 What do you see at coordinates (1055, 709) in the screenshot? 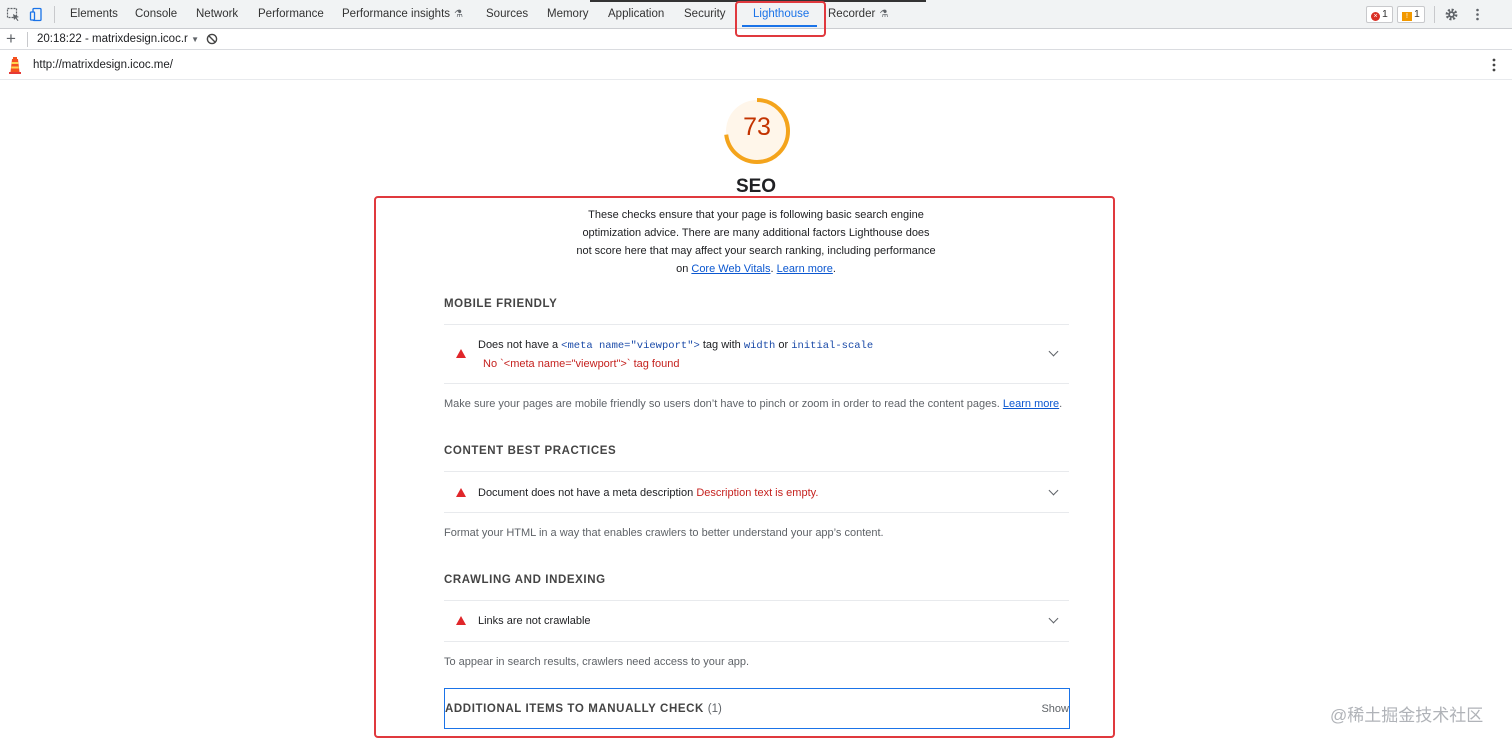
I see `show-toggle: Show` at bounding box center [1055, 709].